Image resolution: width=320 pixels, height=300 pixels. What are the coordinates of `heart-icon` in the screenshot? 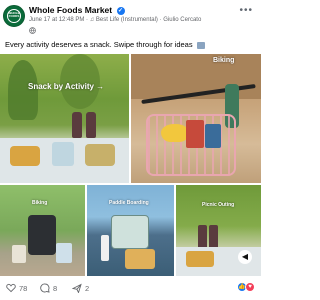 It's located at (11, 288).